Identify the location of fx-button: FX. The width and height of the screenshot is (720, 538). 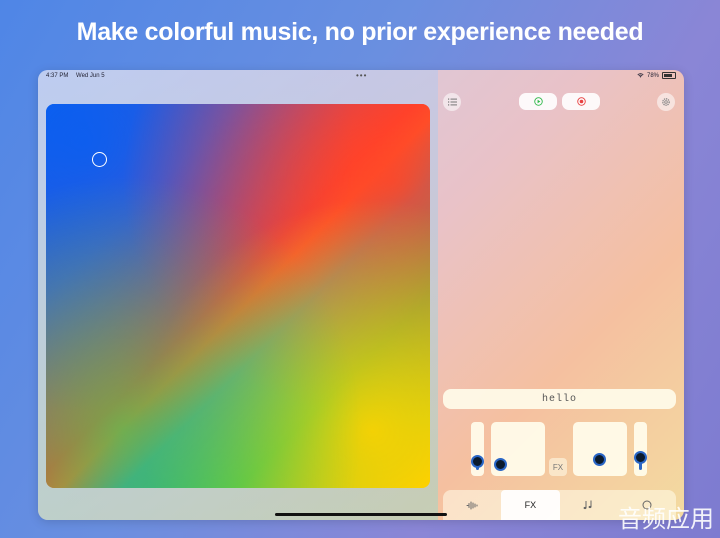
(558, 467).